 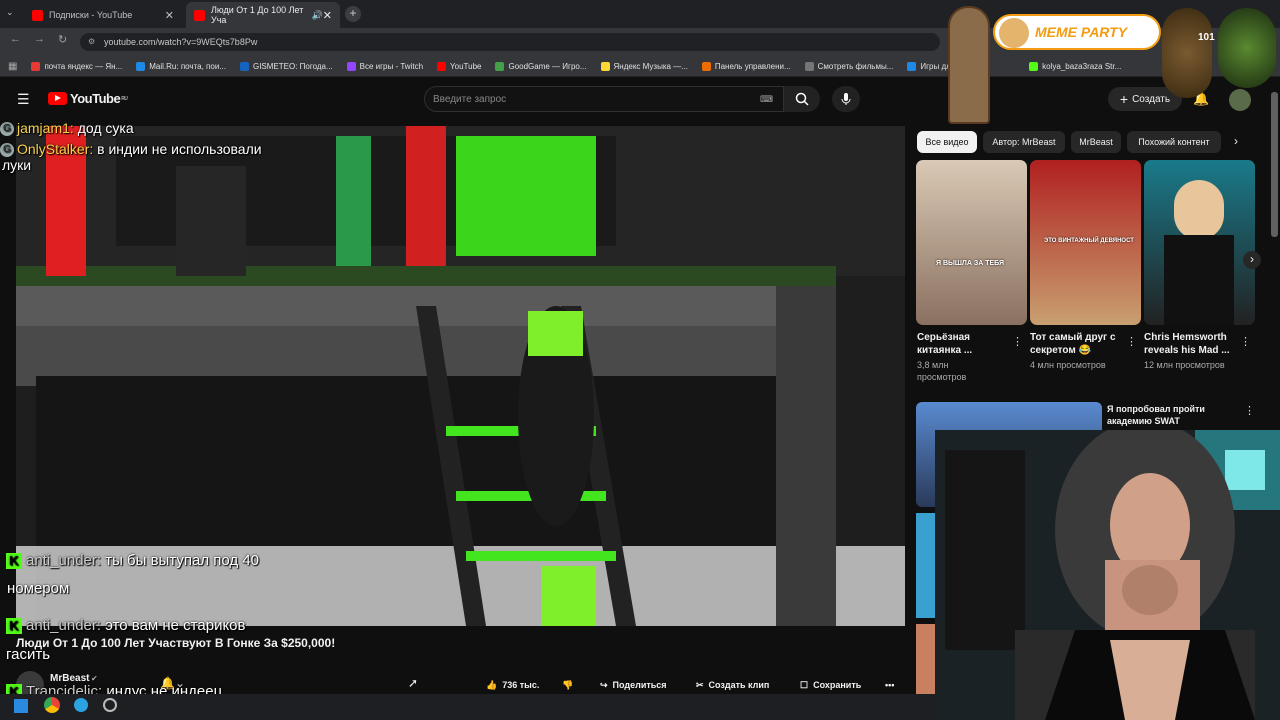 What do you see at coordinates (110, 705) in the screenshot?
I see `obs-icon` at bounding box center [110, 705].